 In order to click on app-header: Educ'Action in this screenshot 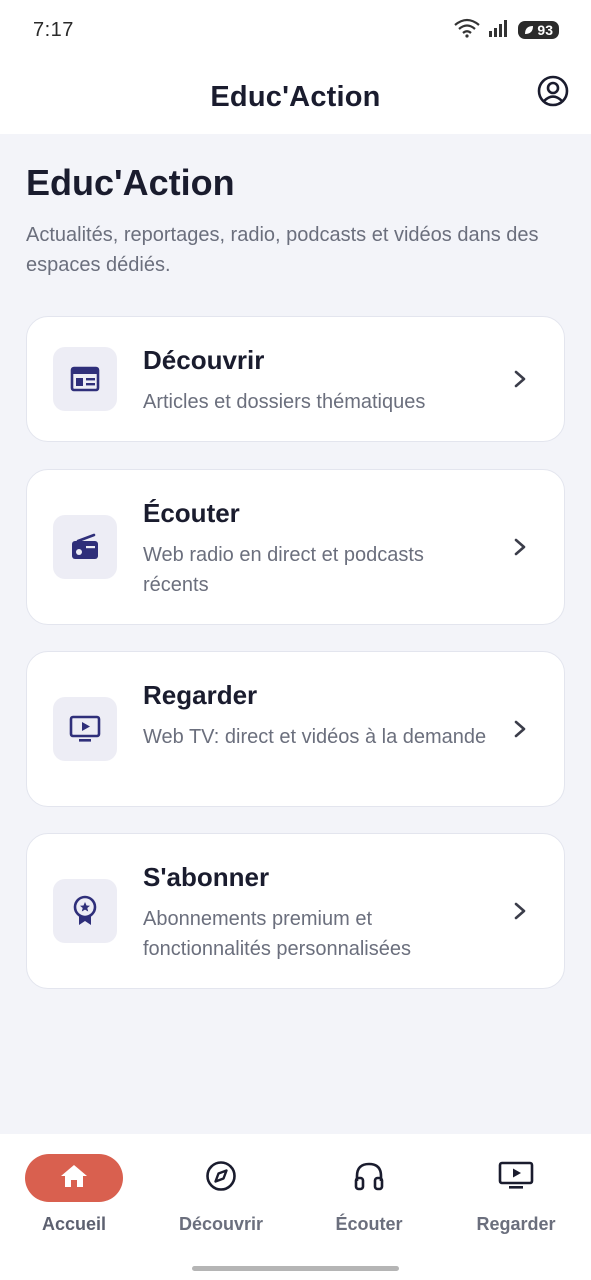, I will do `click(295, 97)`.